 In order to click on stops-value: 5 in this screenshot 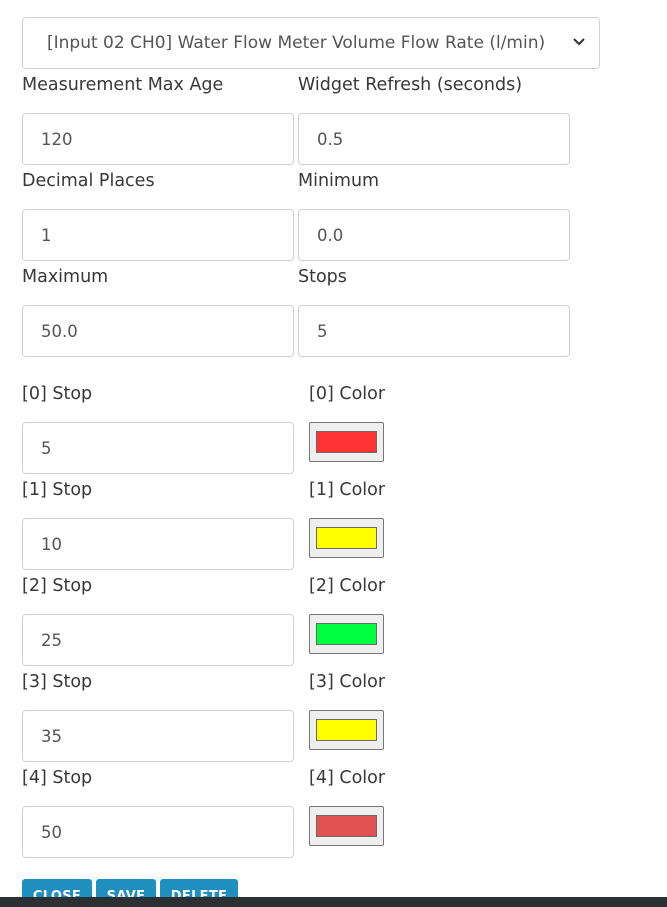, I will do `click(322, 331)`.